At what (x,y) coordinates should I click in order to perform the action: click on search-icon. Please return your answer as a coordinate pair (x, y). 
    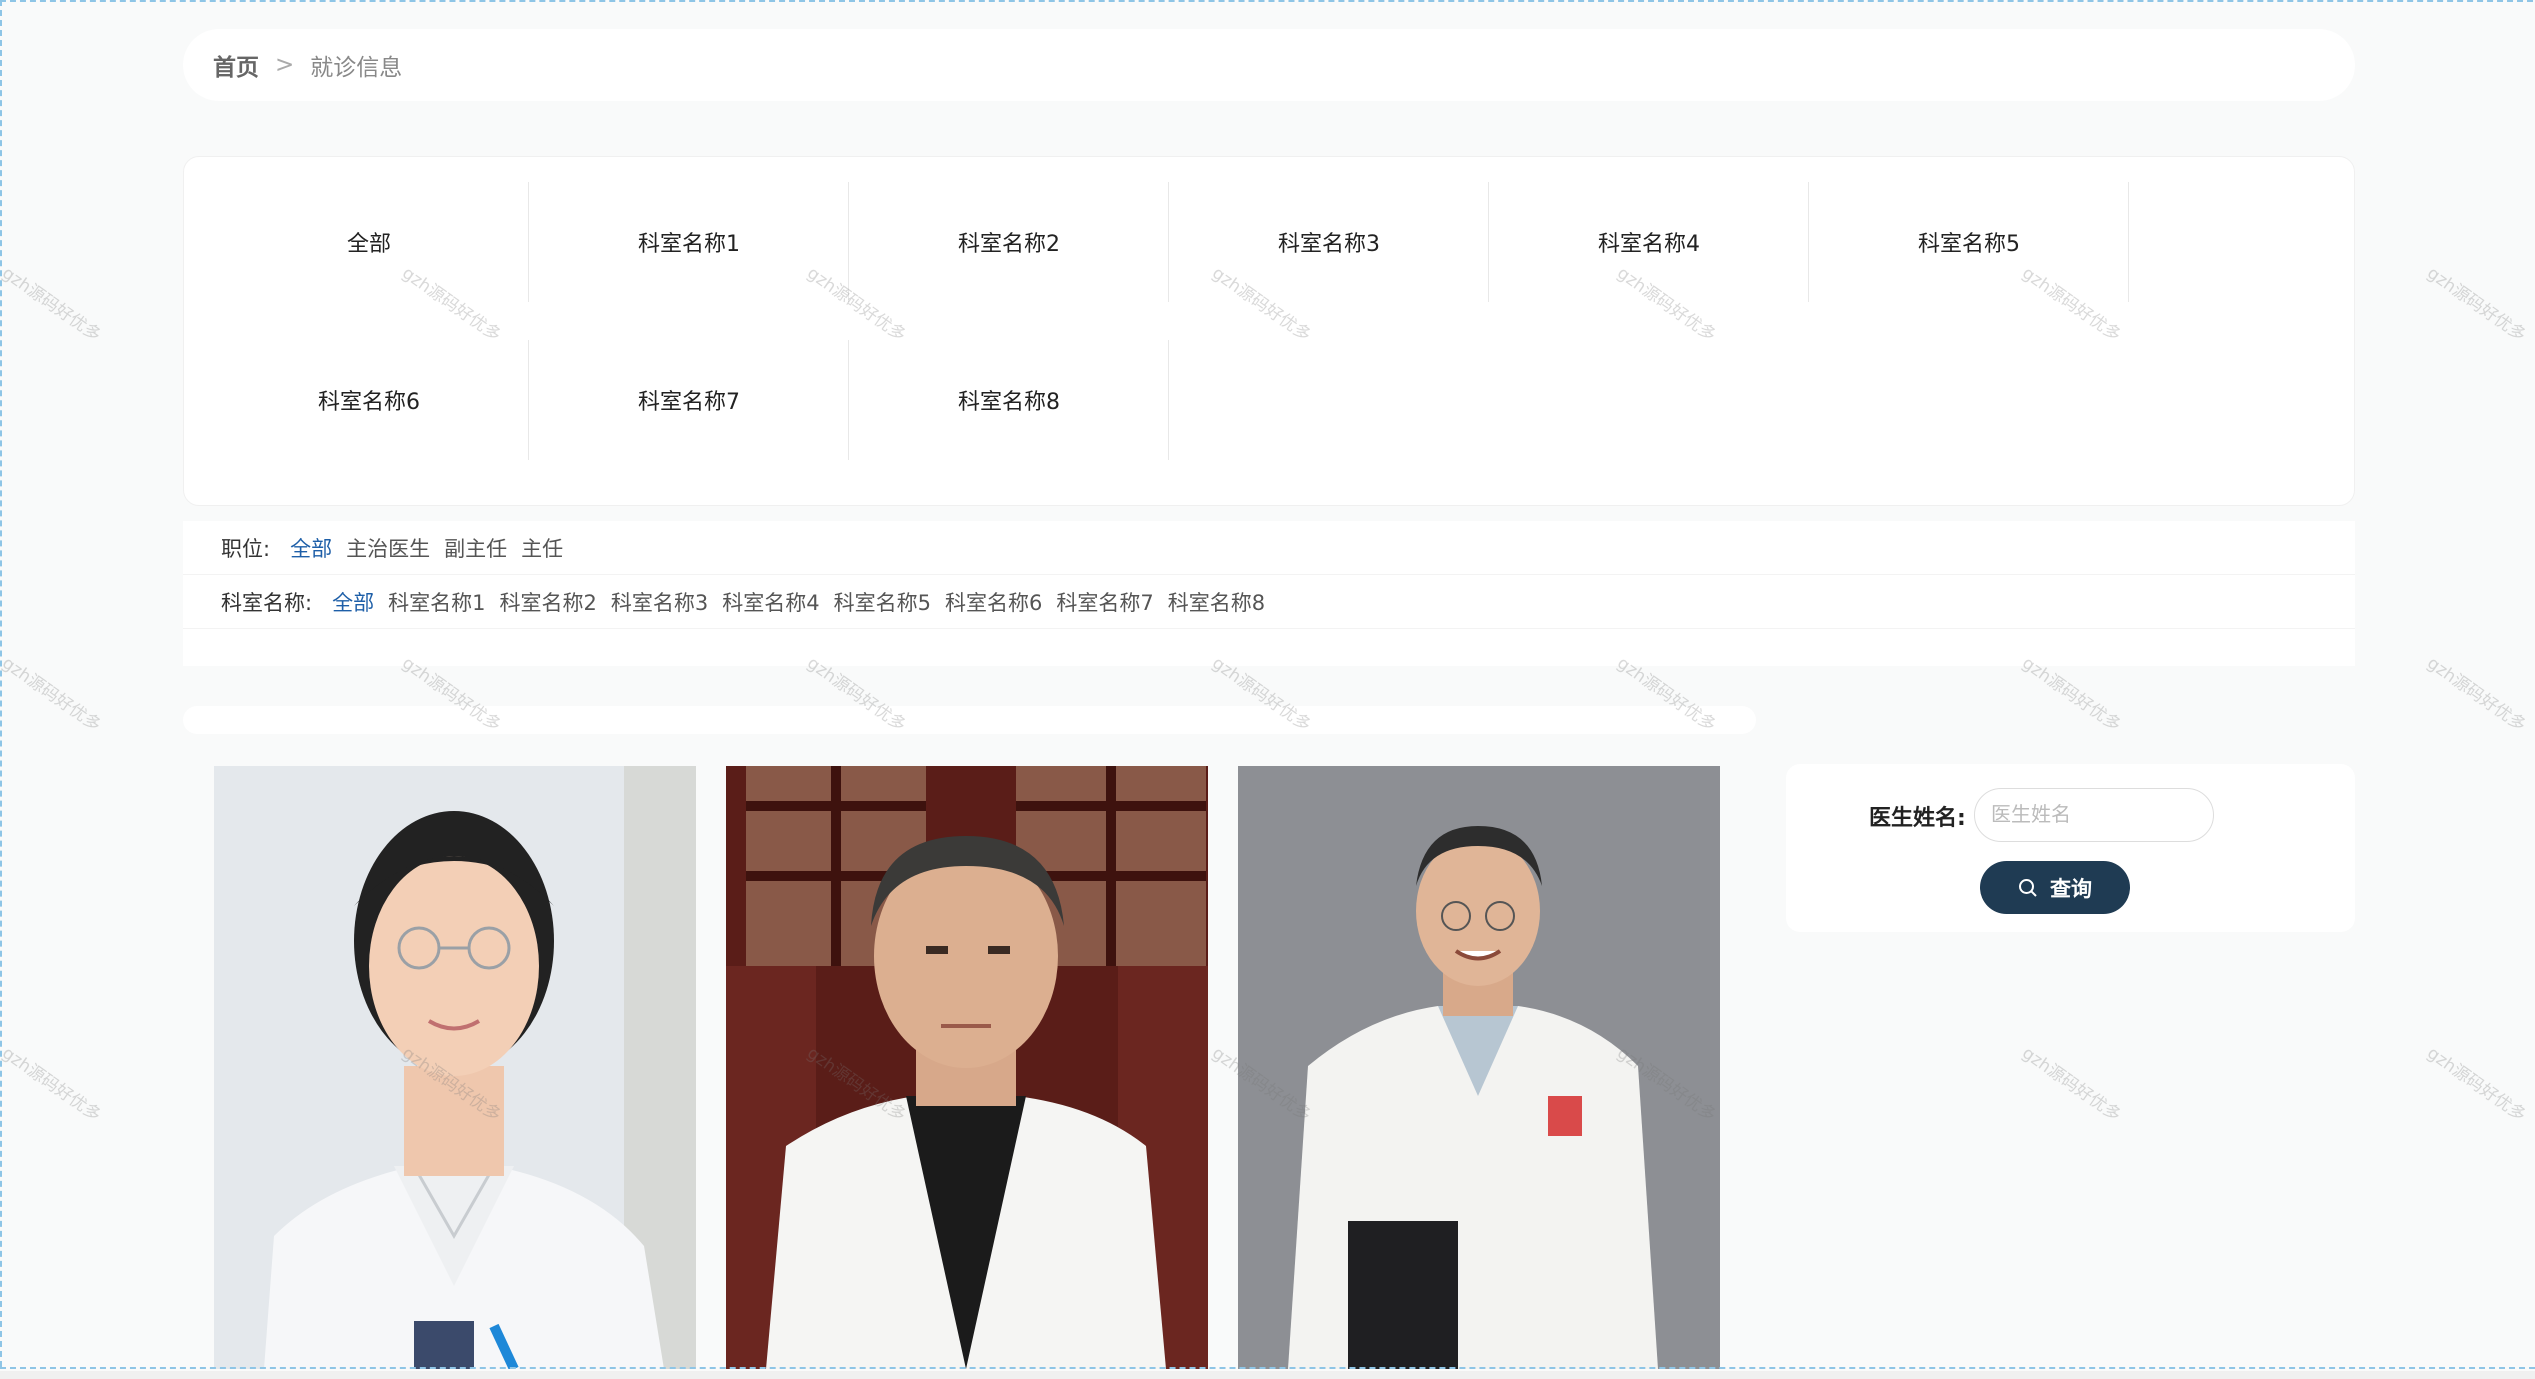
    Looking at the image, I should click on (2028, 887).